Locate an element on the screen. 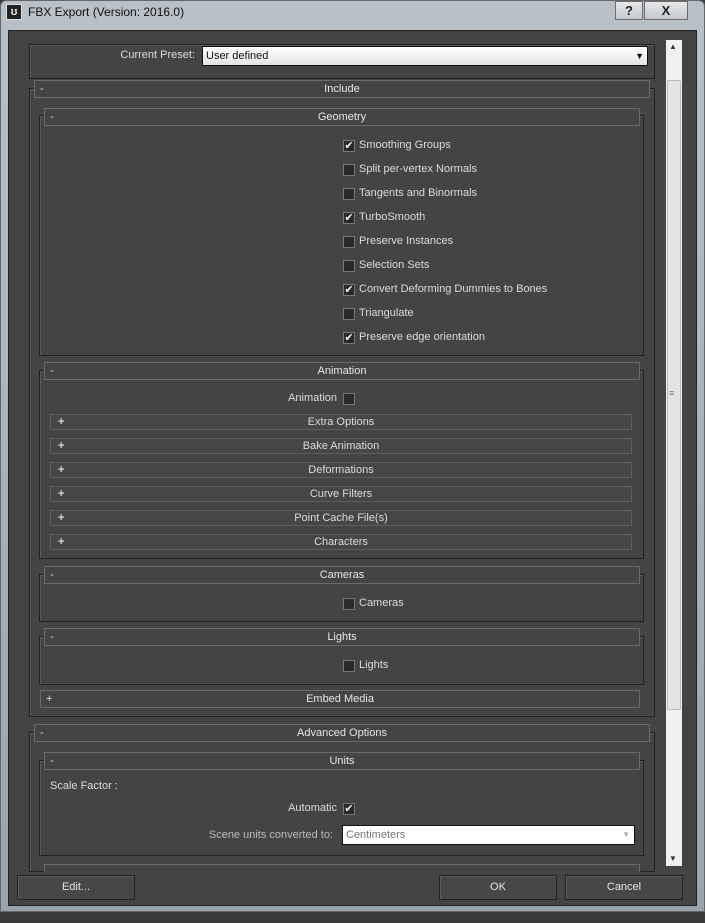 The width and height of the screenshot is (705, 923). preset-select: User defined ▼ is located at coordinates (425, 56).